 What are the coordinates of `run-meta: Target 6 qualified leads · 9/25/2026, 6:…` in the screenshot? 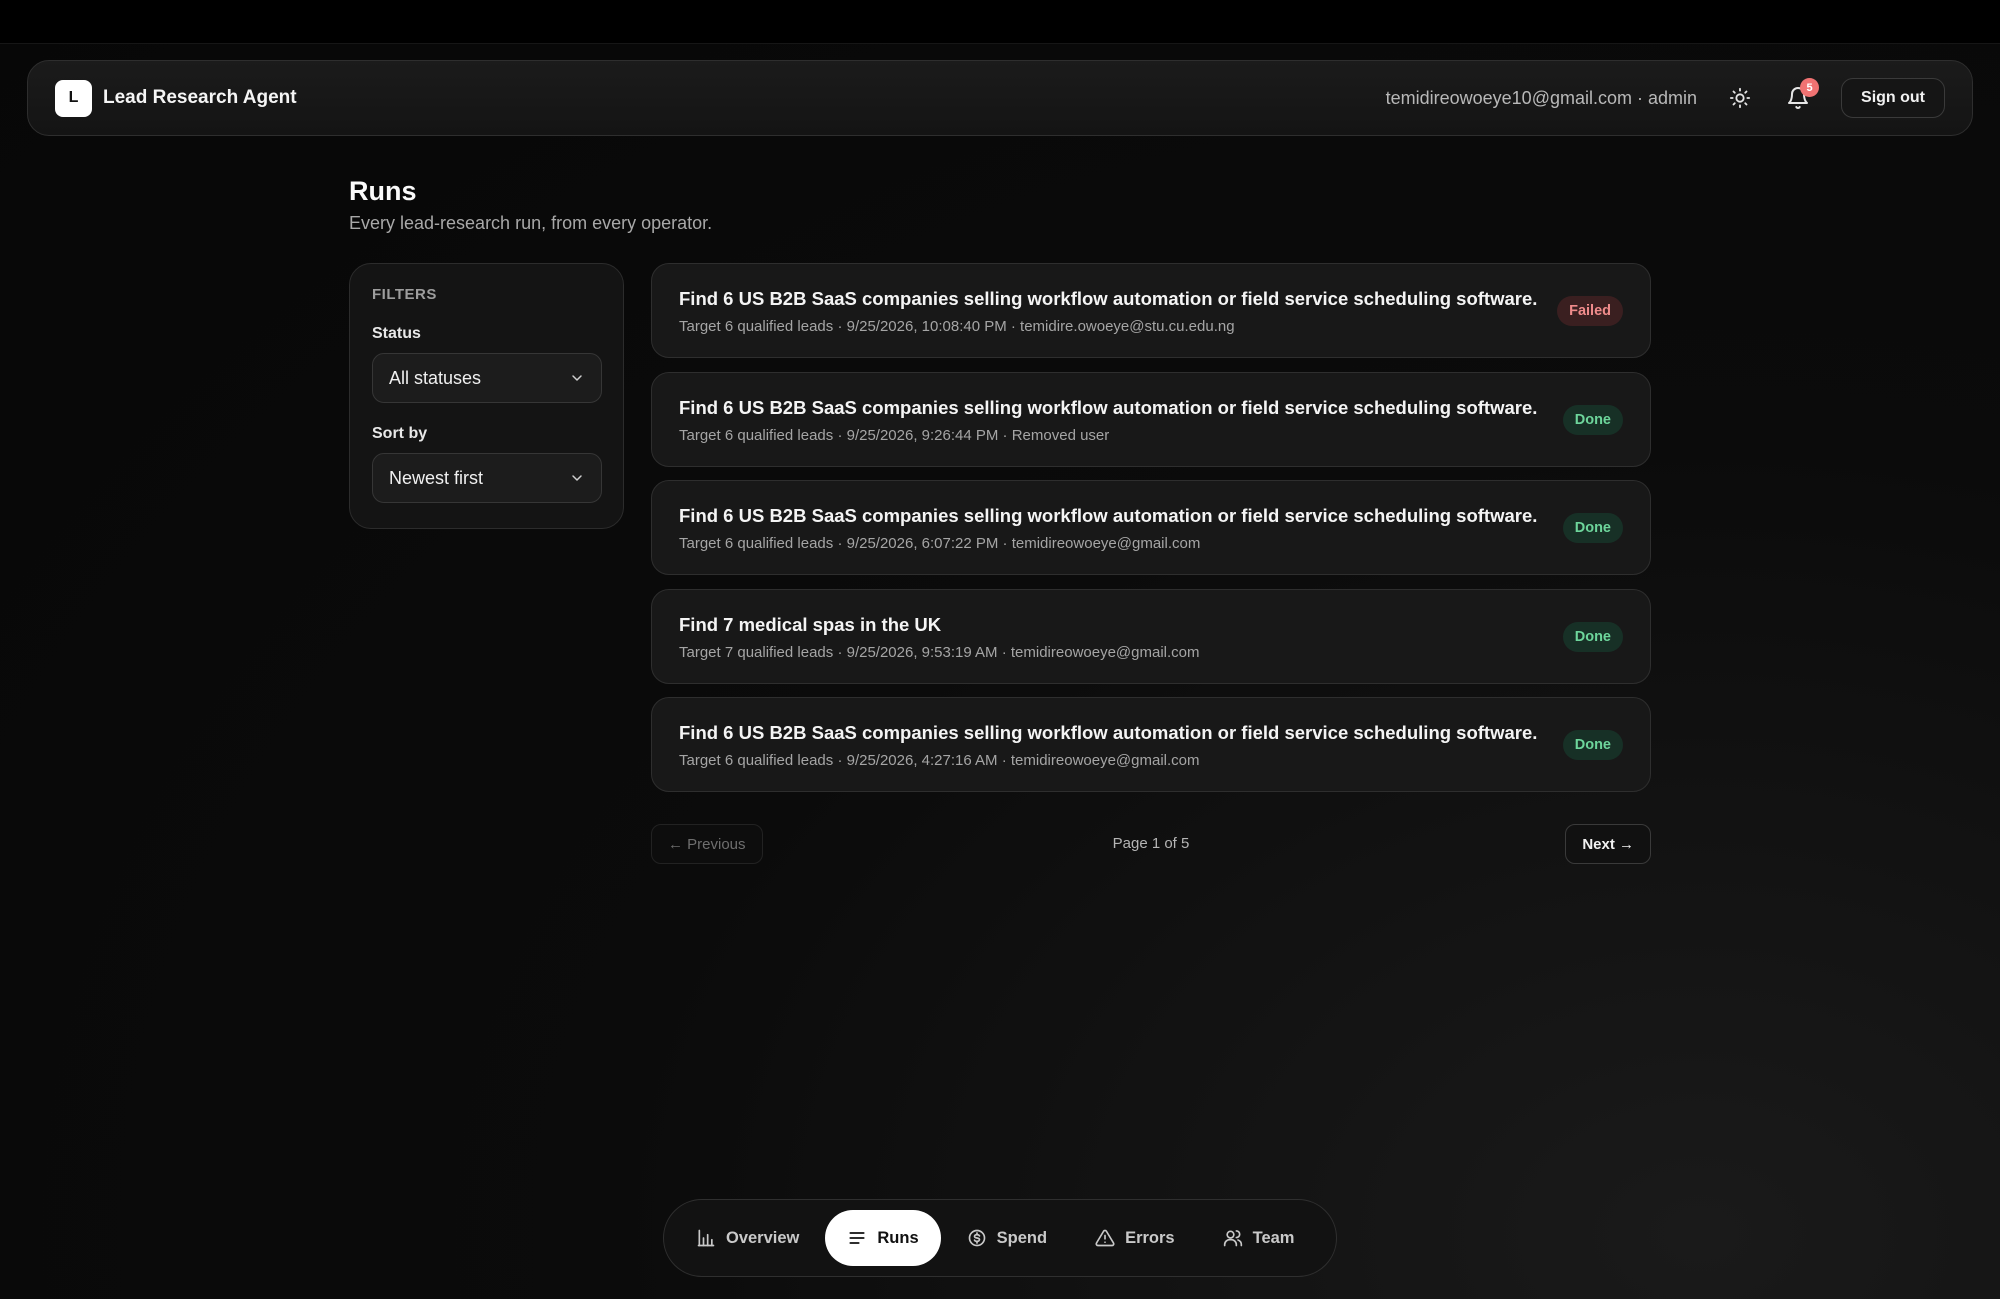 It's located at (940, 543).